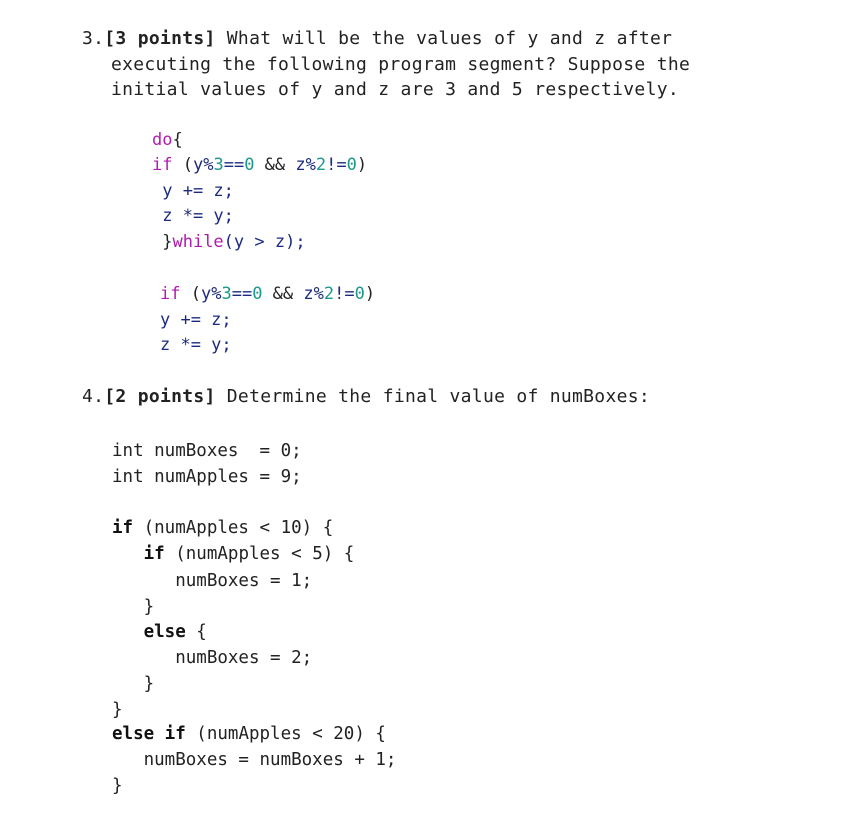 The height and width of the screenshot is (814, 862). I want to click on code-line: if (numApples < 5) {, so click(233, 554).